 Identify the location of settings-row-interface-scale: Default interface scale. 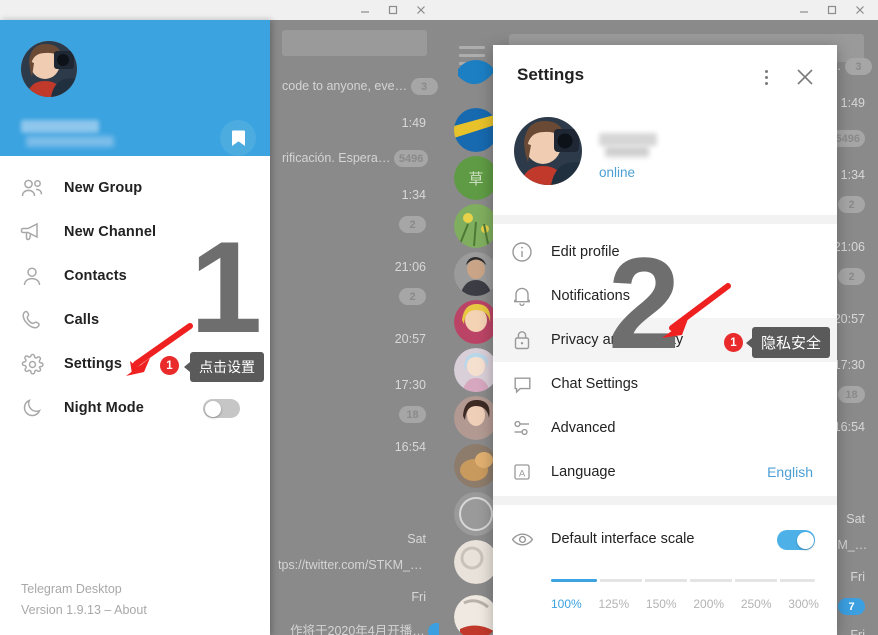
(665, 539).